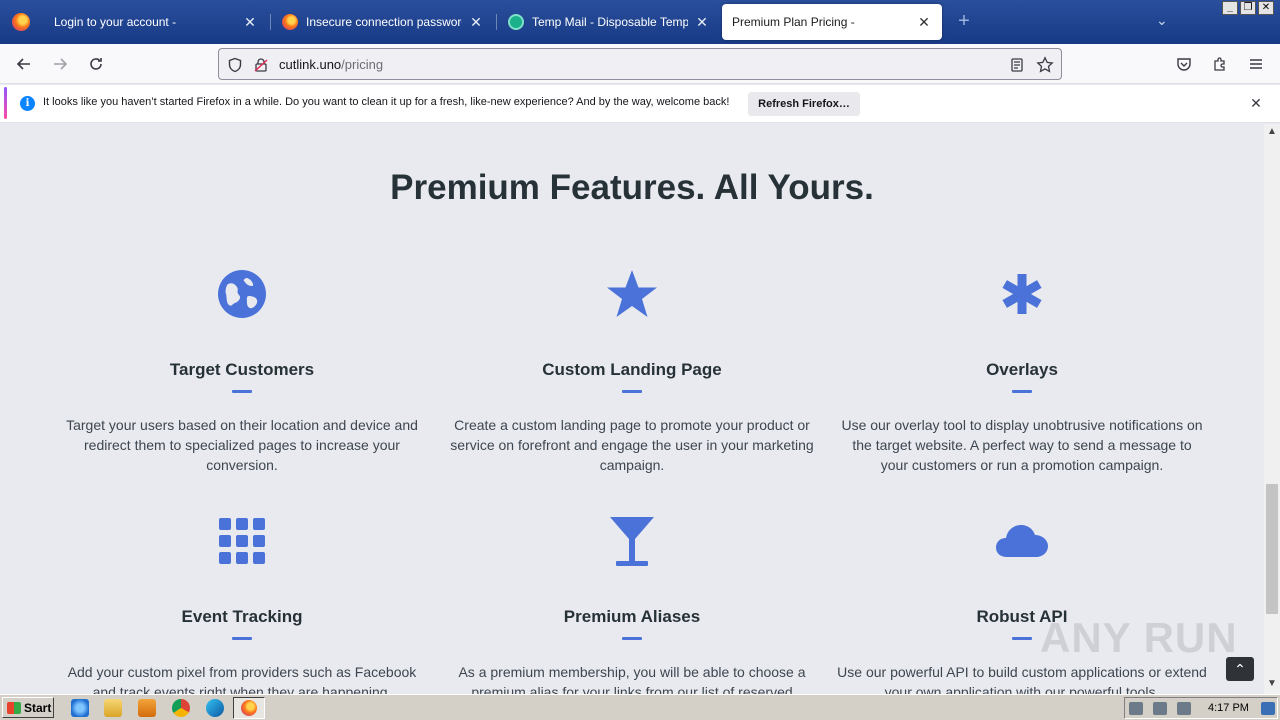  I want to click on globe-icon, so click(242, 294).